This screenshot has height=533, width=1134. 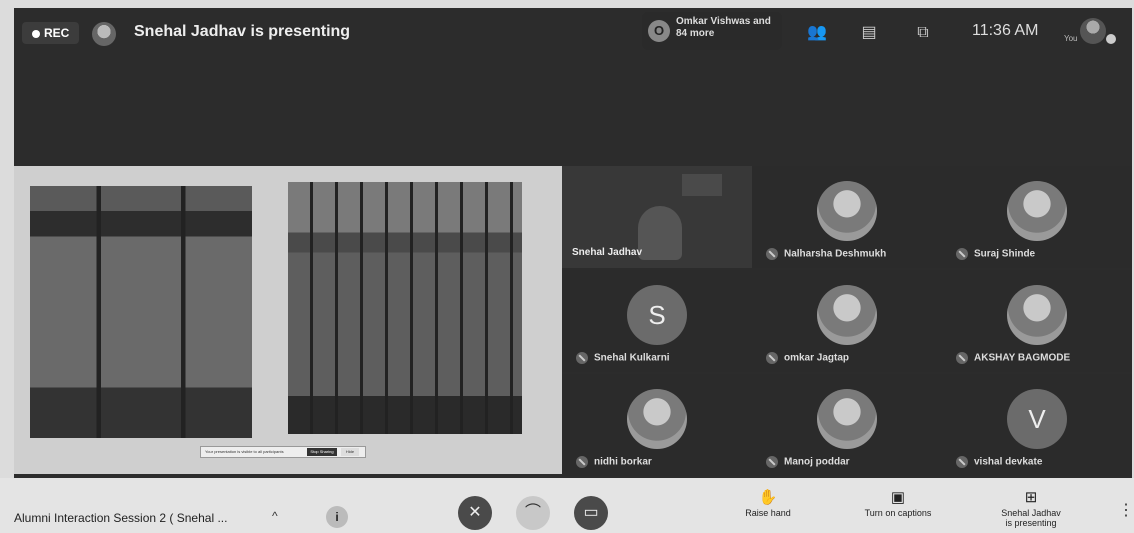 What do you see at coordinates (768, 497) in the screenshot?
I see `hand-icon: ✋` at bounding box center [768, 497].